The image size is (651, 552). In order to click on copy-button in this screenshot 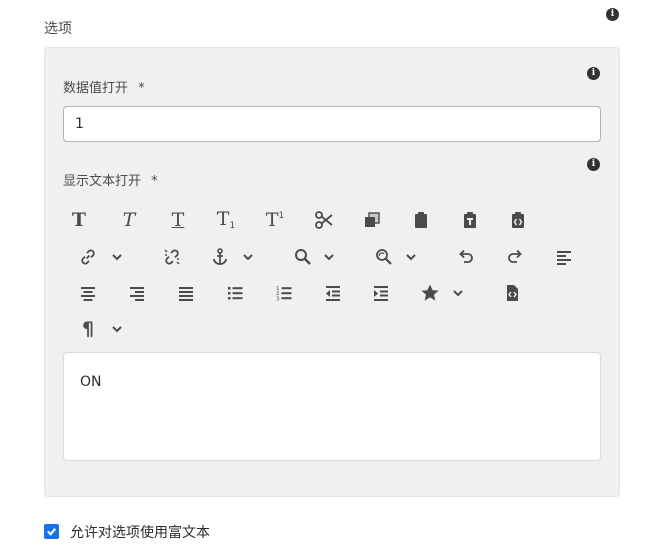, I will do `click(372, 220)`.